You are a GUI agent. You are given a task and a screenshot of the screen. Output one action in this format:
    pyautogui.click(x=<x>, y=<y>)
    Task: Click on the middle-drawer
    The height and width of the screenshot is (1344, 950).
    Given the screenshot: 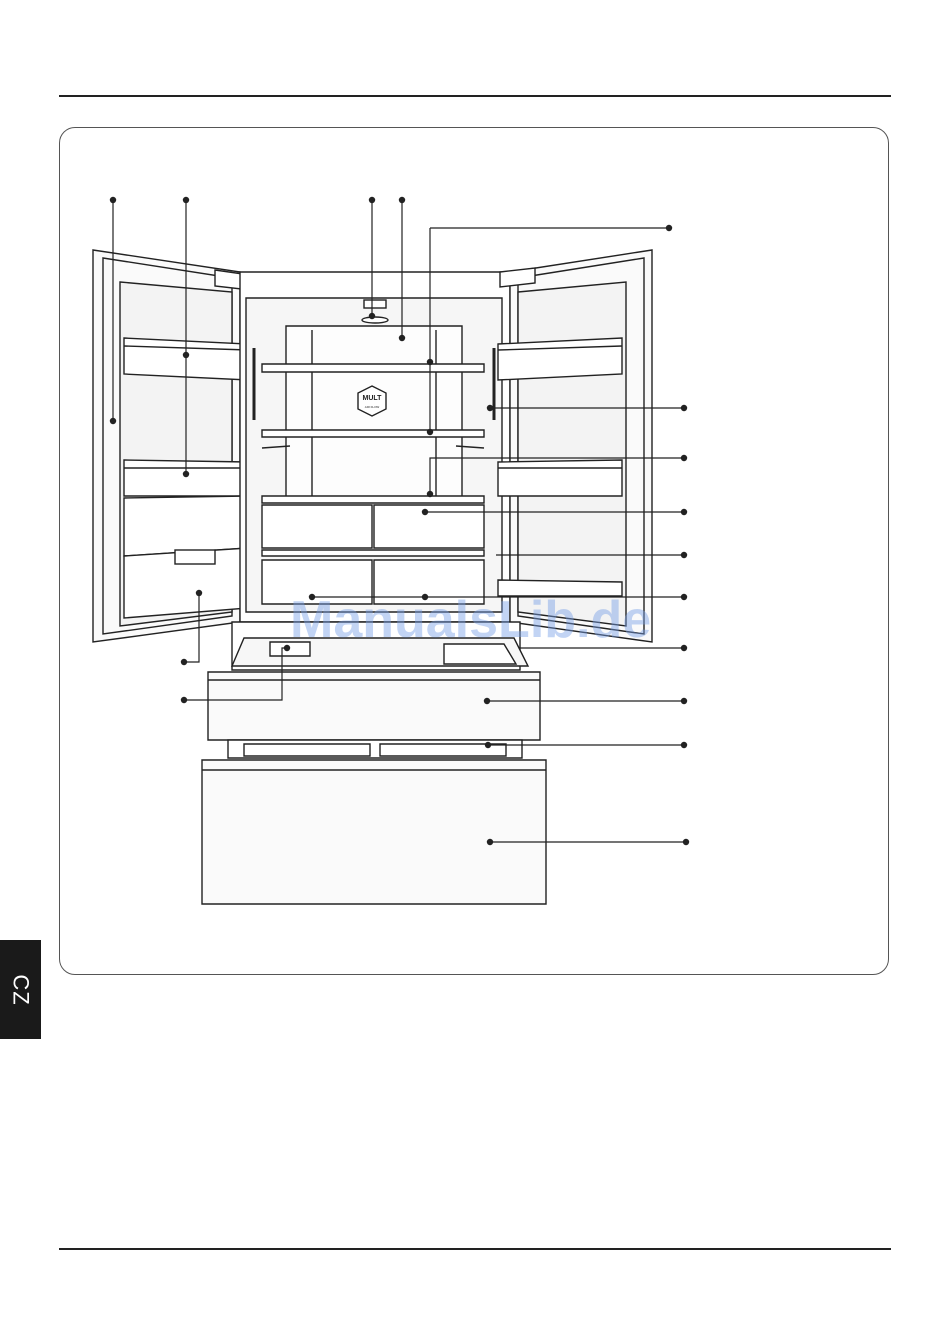 What is the action you would take?
    pyautogui.click(x=374, y=681)
    